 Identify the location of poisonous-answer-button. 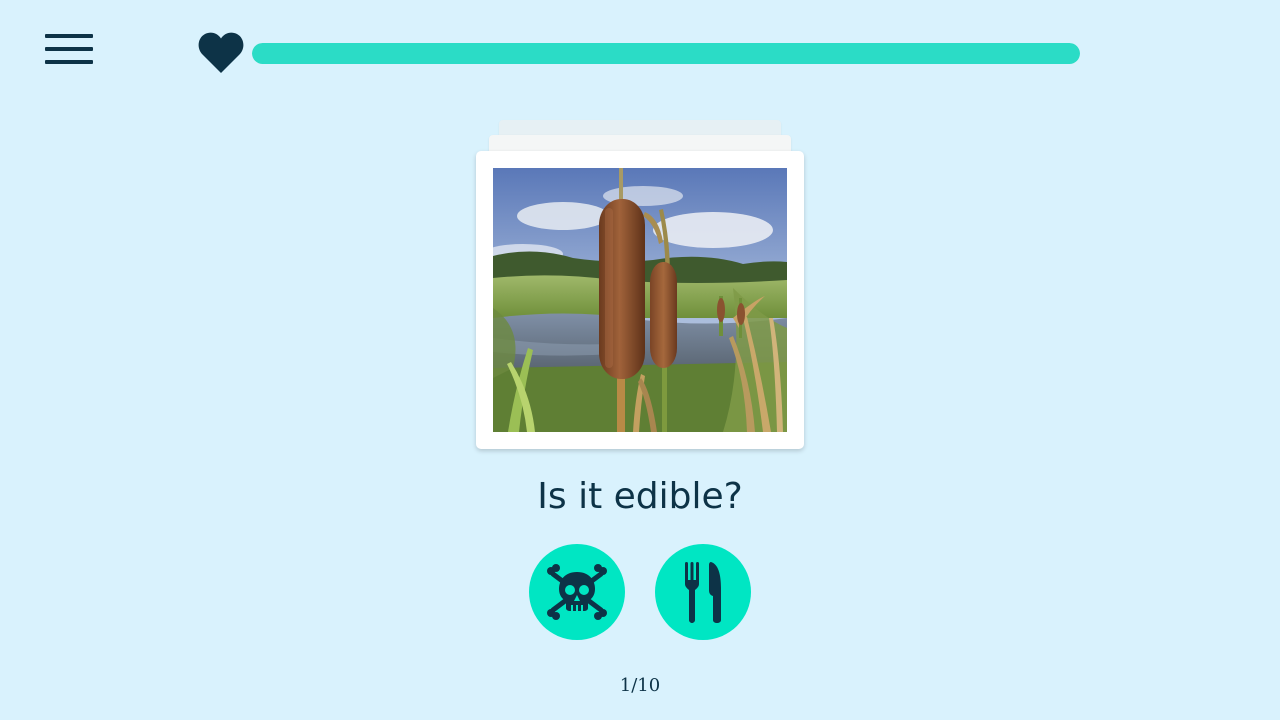
(577, 592).